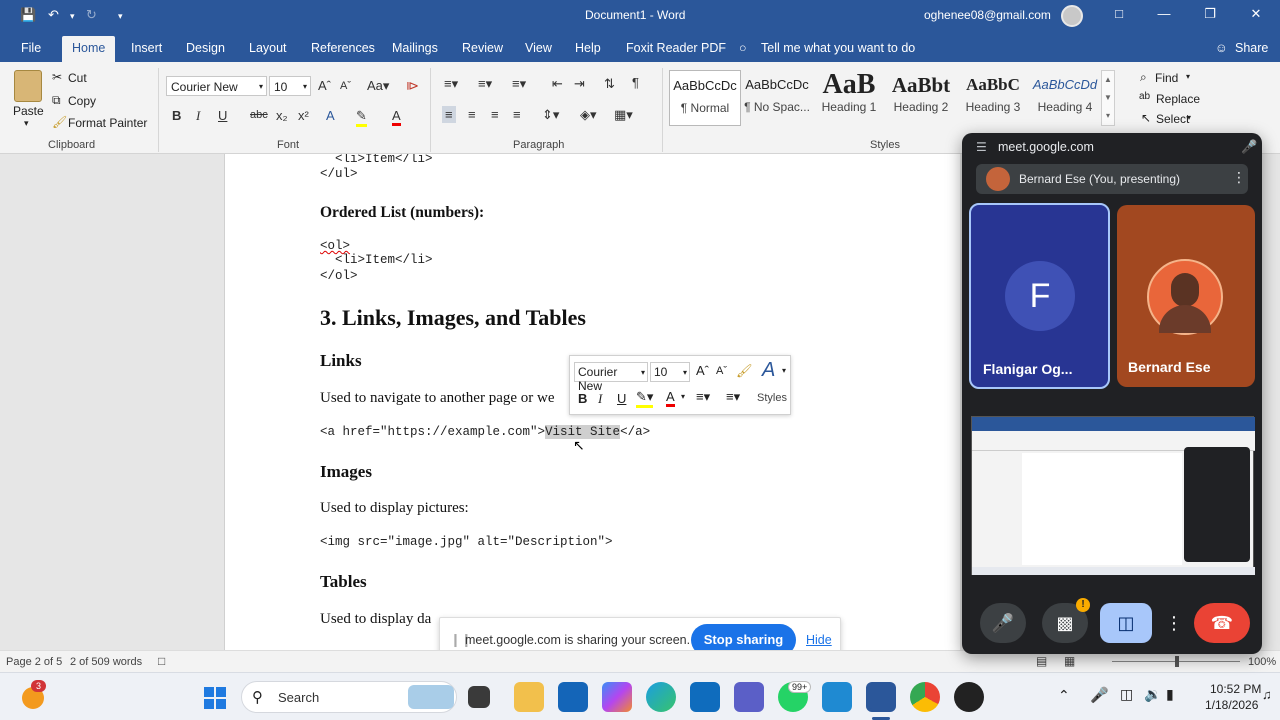  What do you see at coordinates (161, 661) in the screenshot?
I see `proofing-icon: □` at bounding box center [161, 661].